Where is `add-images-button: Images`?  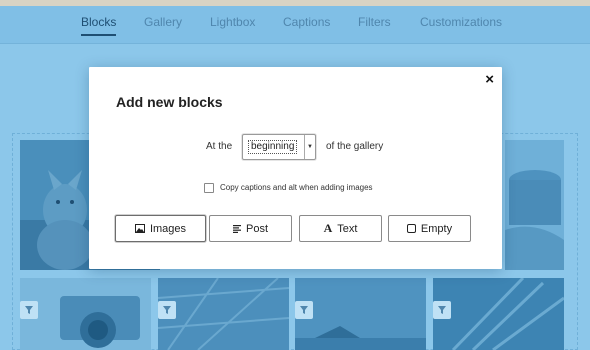
add-images-button: Images is located at coordinates (160, 228).